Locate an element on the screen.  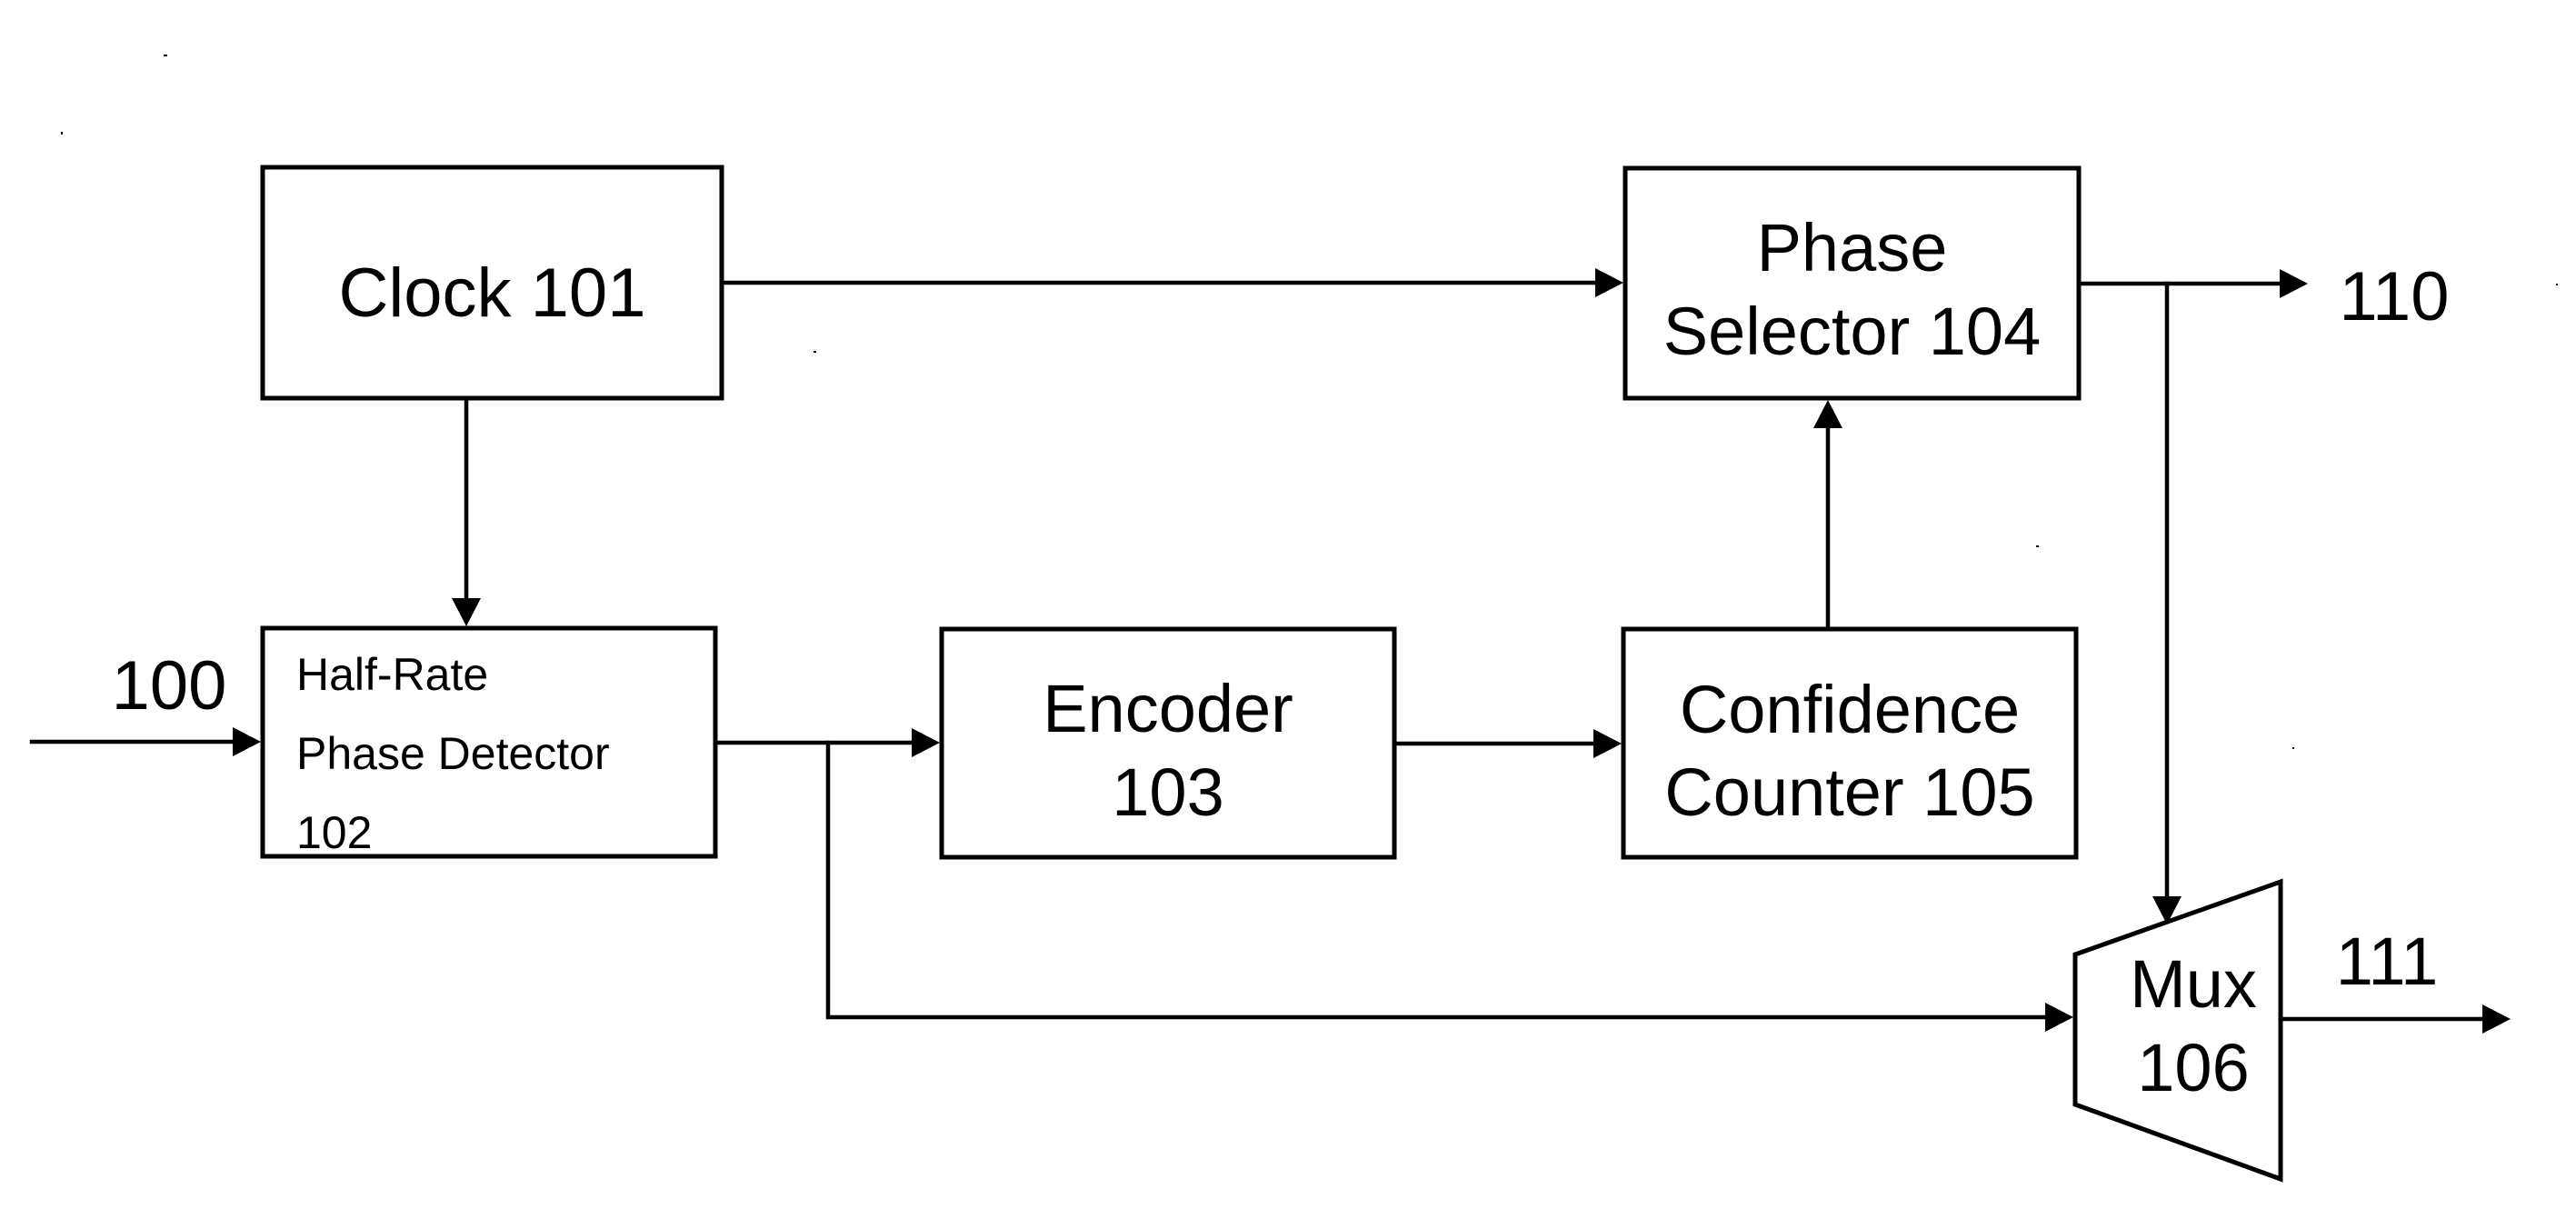
encoder-block: Encoder 103 is located at coordinates (1168, 743).